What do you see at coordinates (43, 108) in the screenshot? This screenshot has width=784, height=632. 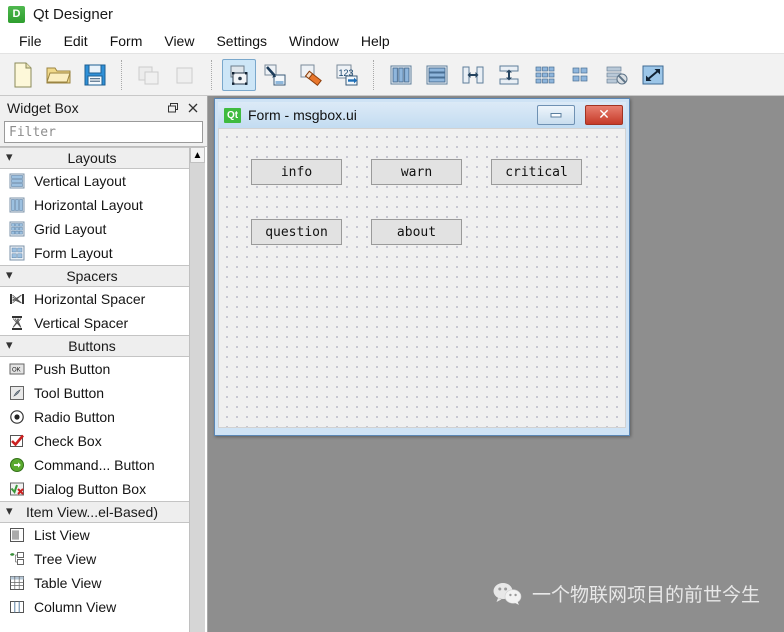 I see `widget-box-title: Widget Box` at bounding box center [43, 108].